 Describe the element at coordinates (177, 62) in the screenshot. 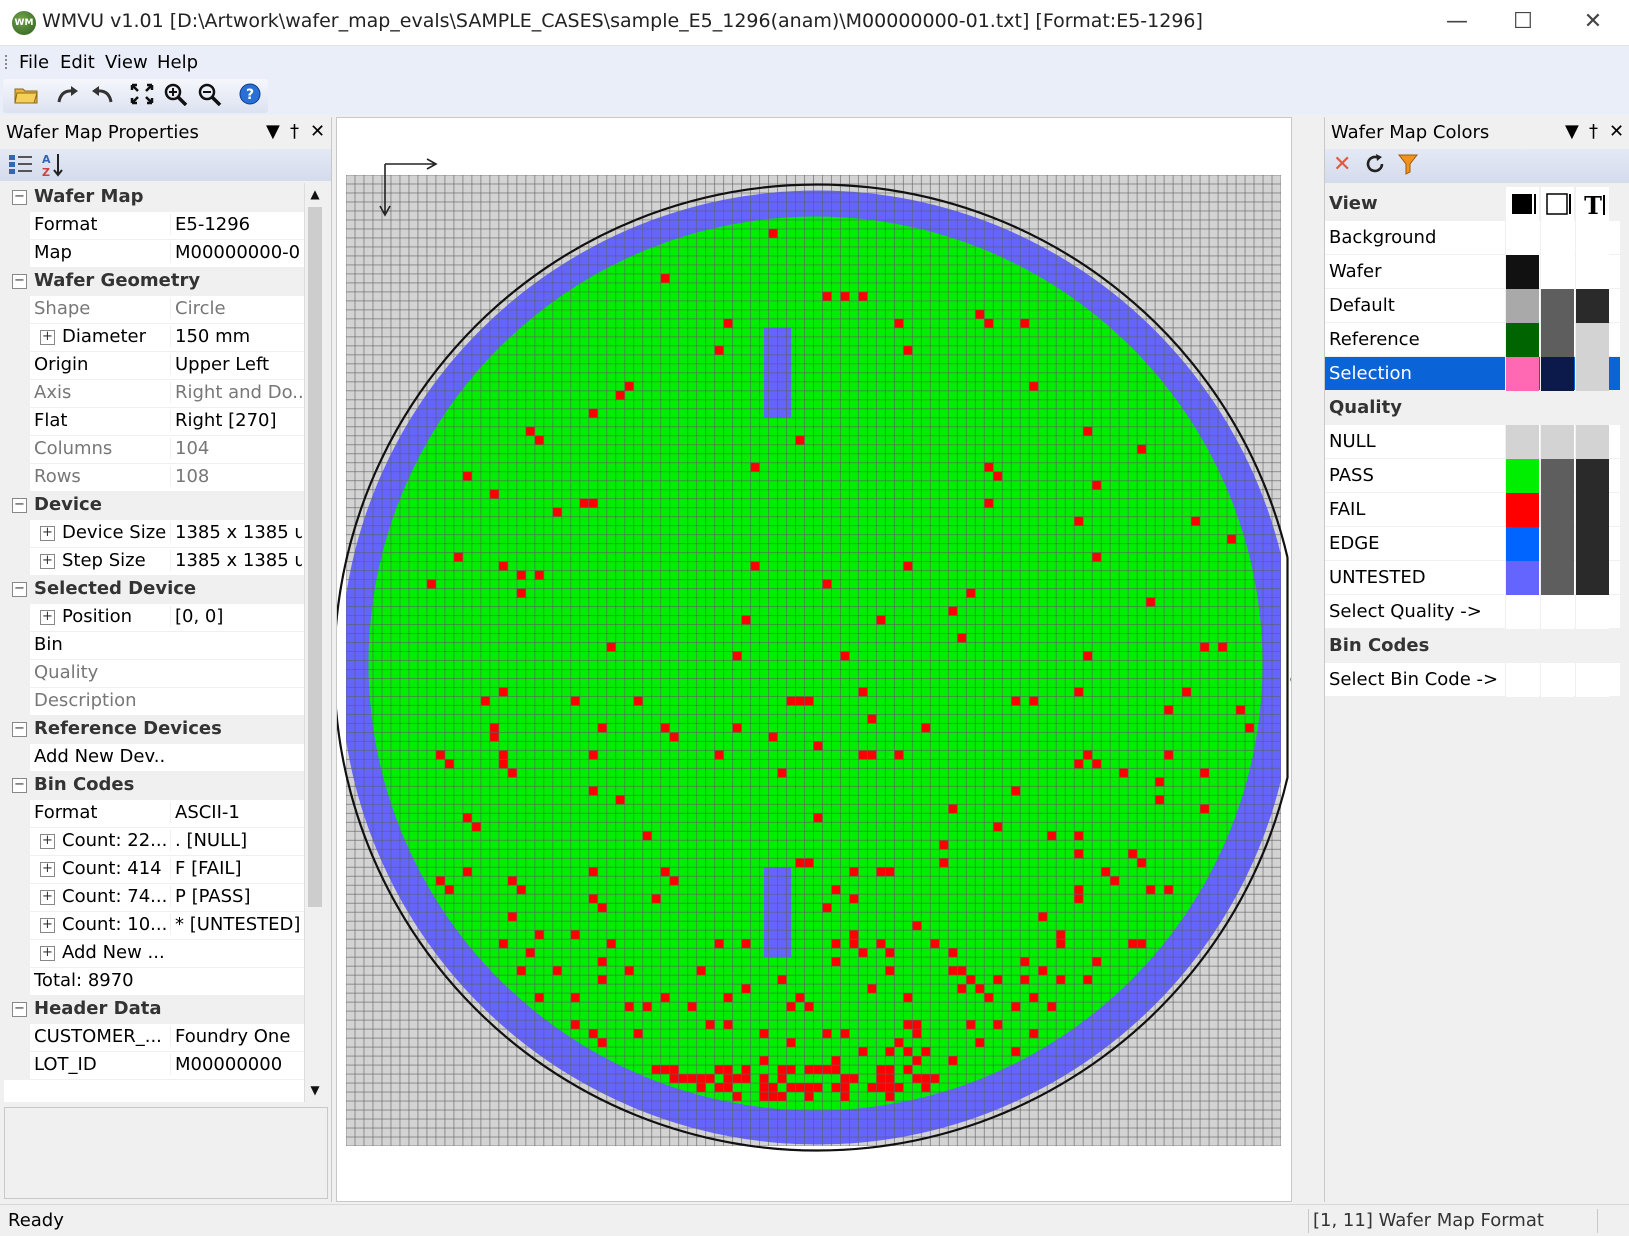

I see `menu-help: Help` at that location.